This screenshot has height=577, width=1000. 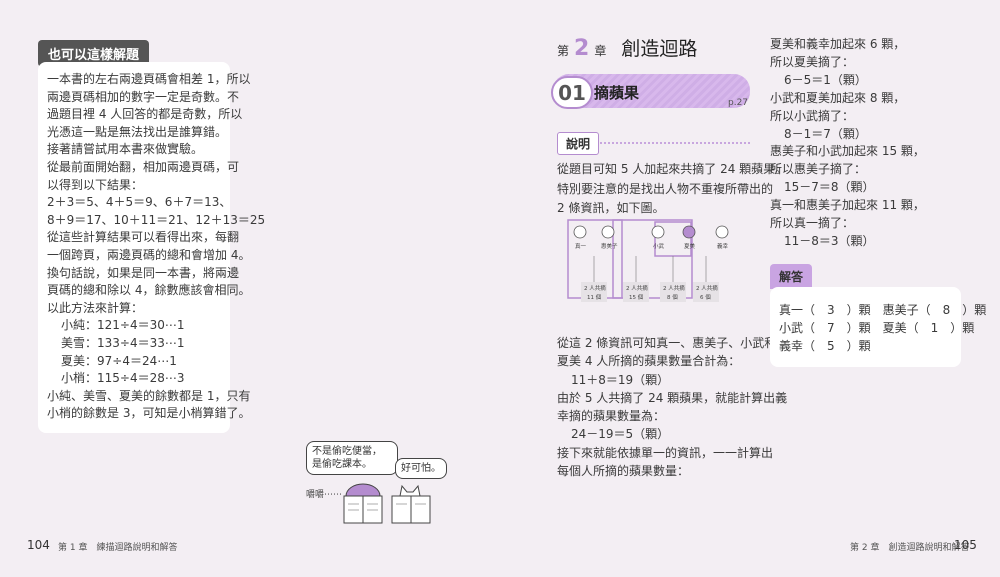 I want to click on text-line: 所以小武摘了：, so click(x=812, y=115).